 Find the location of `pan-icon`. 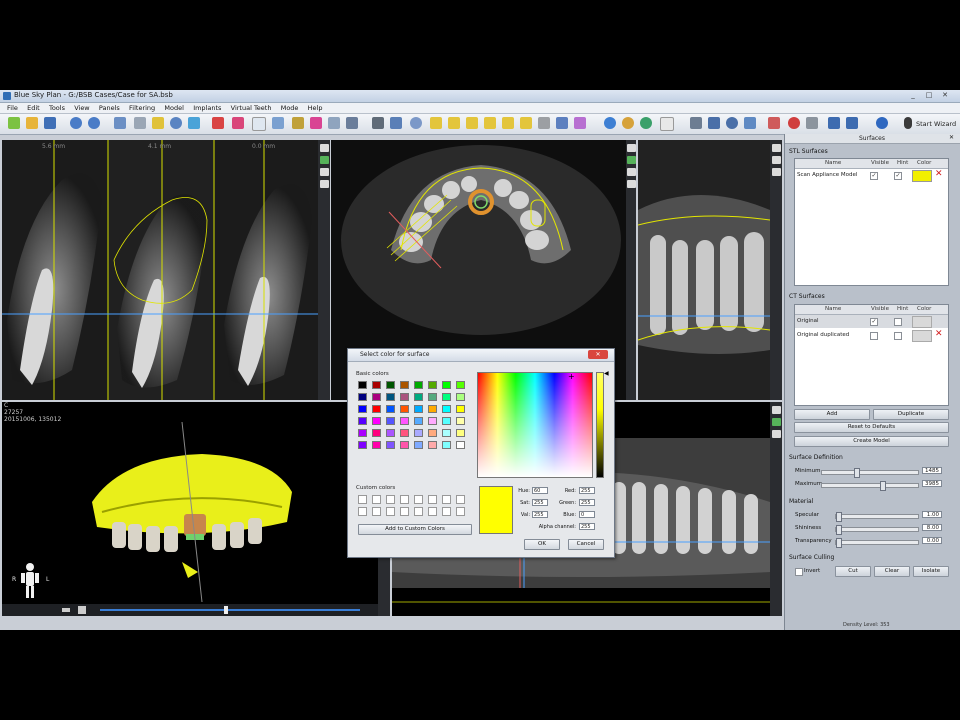

pan-icon is located at coordinates (140, 123).